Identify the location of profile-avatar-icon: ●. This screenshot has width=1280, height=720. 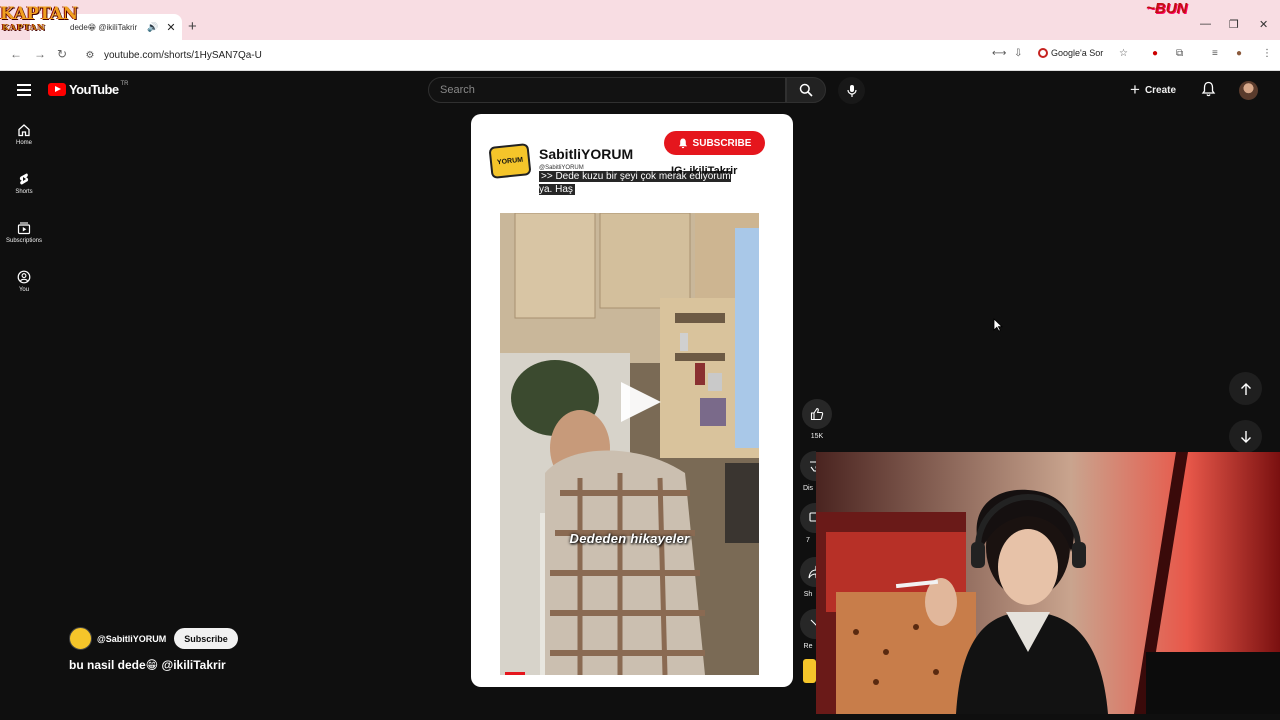
(1239, 53).